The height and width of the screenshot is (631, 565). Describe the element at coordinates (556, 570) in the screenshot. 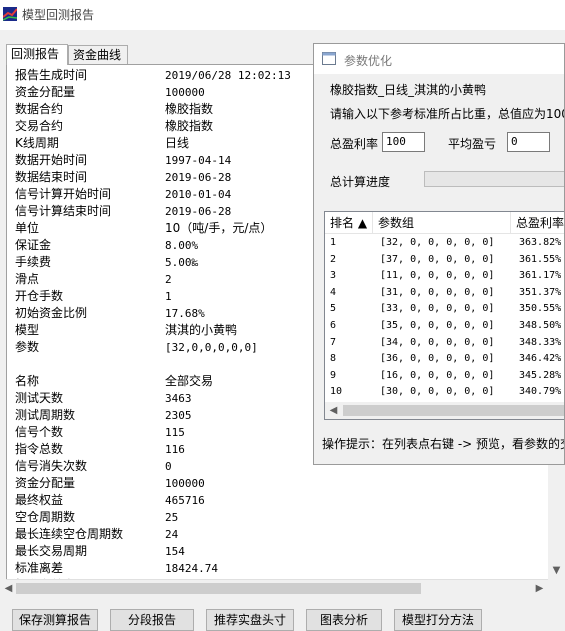

I see `scroll-down-icon: ▼` at that location.